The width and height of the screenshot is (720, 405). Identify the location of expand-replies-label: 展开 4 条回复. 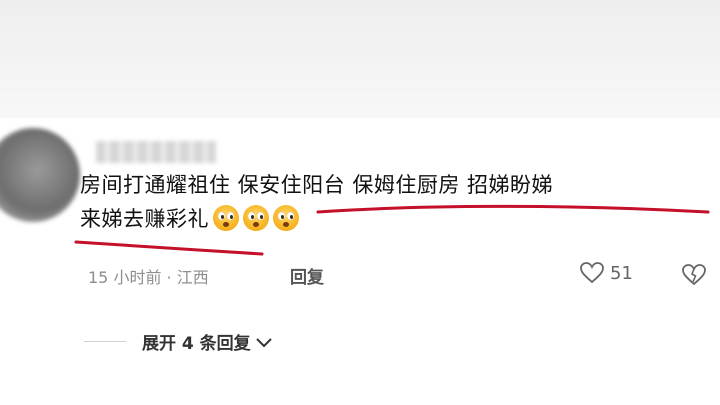
(196, 344).